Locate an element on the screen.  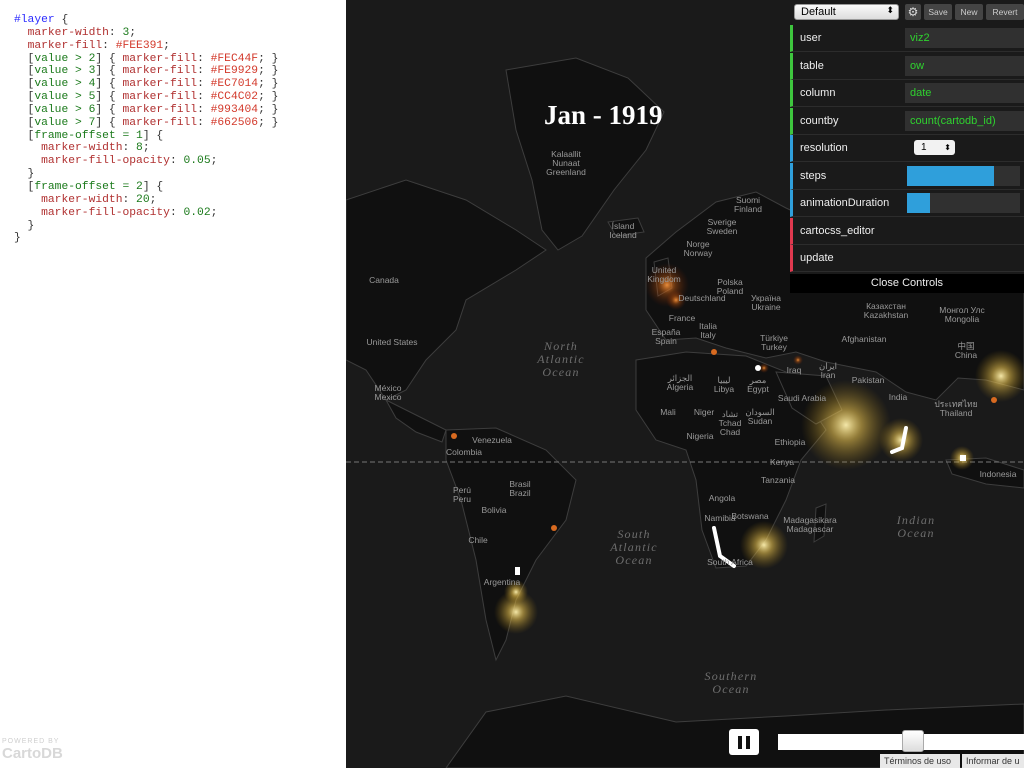
control-row-countby: countby count(cartodb_id) is located at coordinates (907, 121).